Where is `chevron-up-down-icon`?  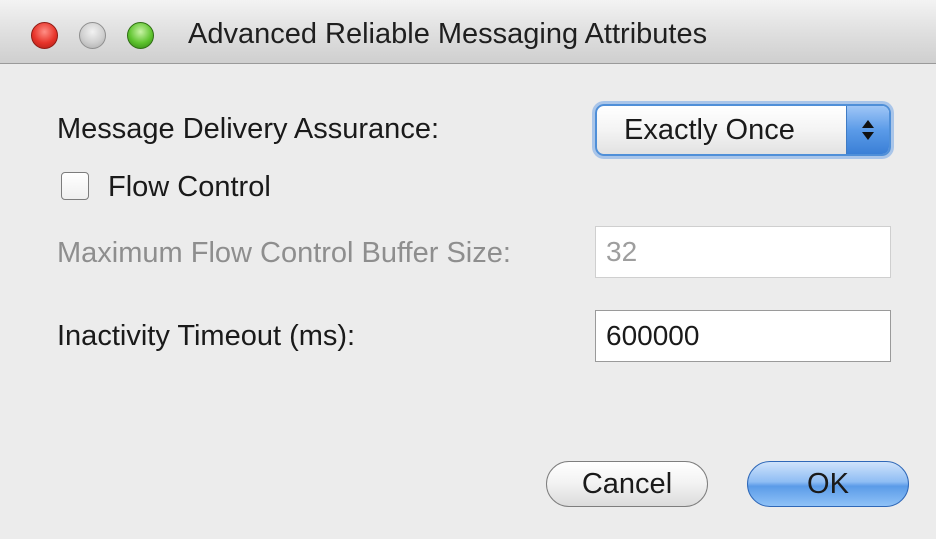 chevron-up-down-icon is located at coordinates (867, 130).